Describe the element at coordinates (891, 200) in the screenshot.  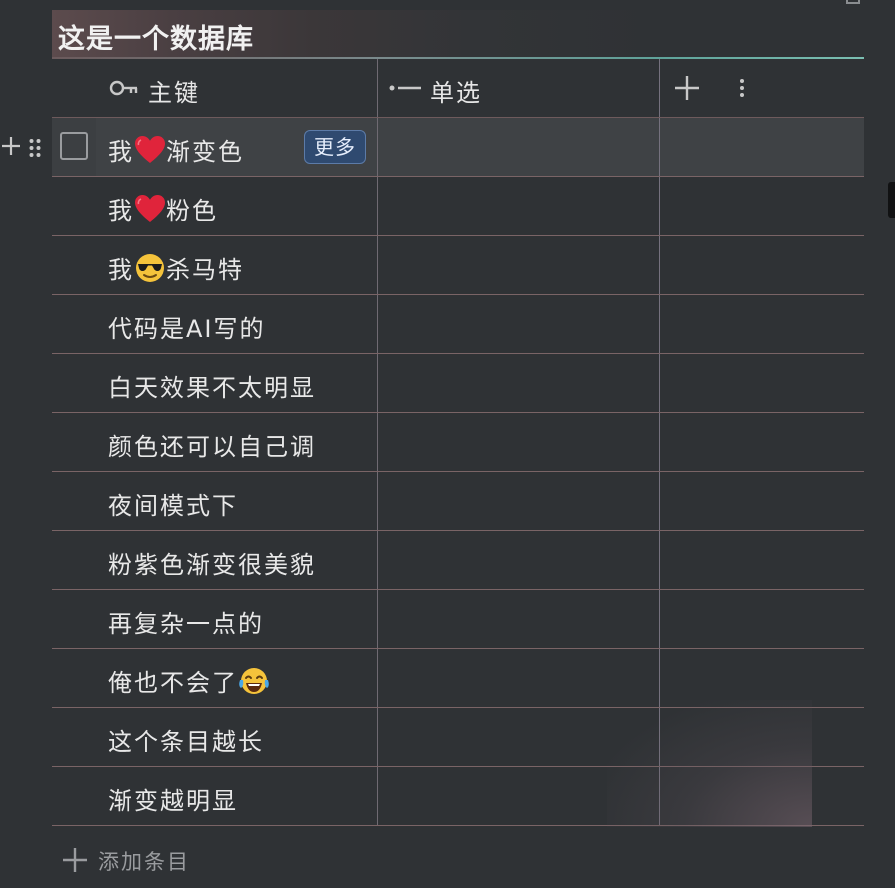
I see `scroll-handle` at that location.